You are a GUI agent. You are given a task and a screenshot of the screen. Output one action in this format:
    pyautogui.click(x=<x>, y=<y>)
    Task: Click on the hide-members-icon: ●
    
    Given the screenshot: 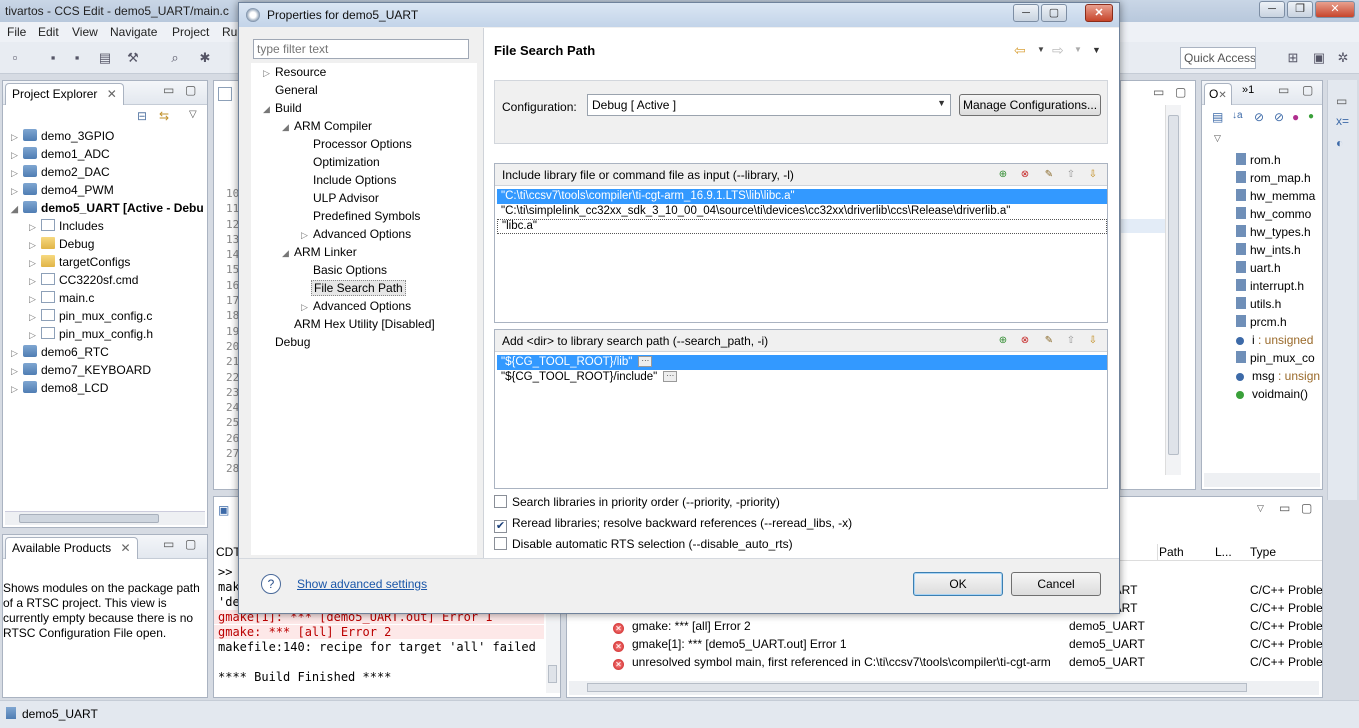 What is the action you would take?
    pyautogui.click(x=1311, y=116)
    